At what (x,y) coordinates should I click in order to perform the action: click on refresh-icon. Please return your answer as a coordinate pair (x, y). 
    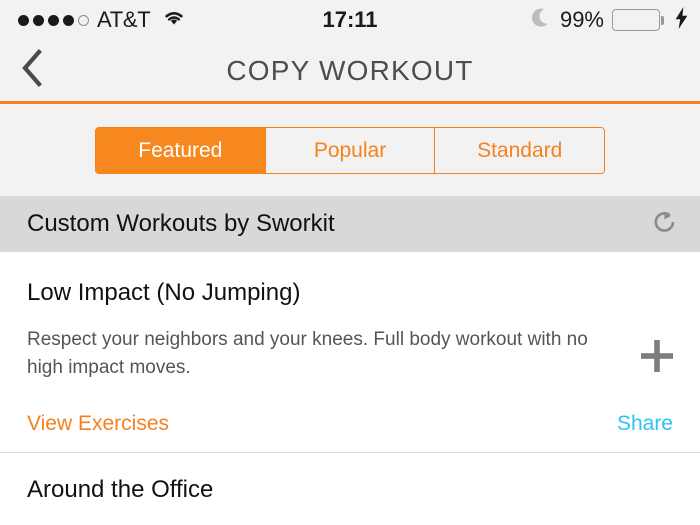
    Looking at the image, I should click on (665, 224).